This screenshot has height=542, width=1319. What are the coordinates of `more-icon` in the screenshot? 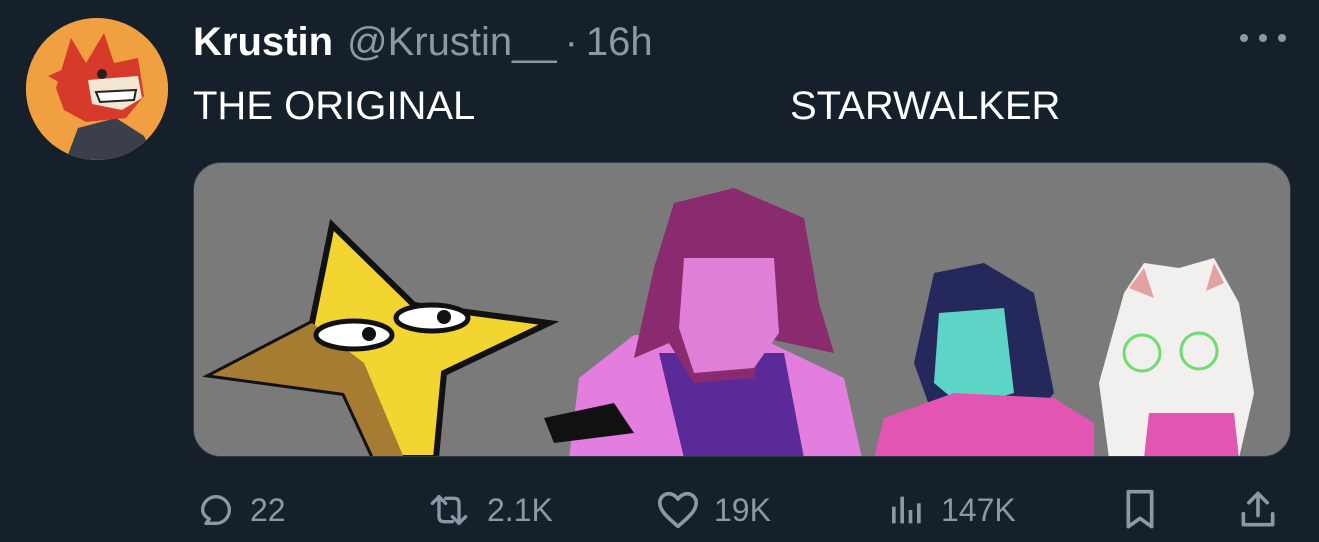 It's located at (1263, 38).